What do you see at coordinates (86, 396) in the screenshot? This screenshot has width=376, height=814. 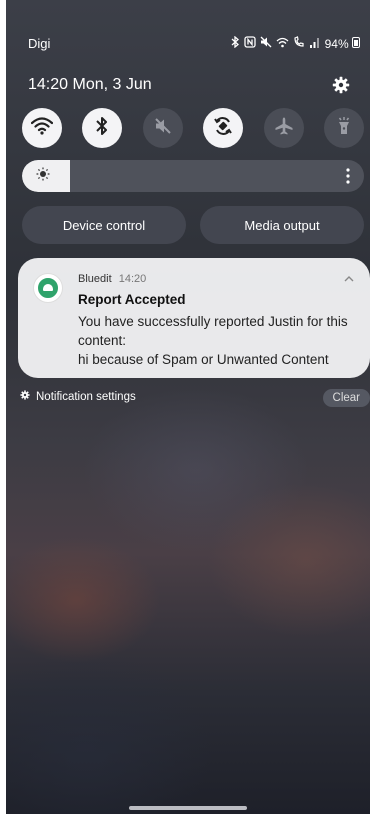 I see `notification-settings-label: Notification settings` at bounding box center [86, 396].